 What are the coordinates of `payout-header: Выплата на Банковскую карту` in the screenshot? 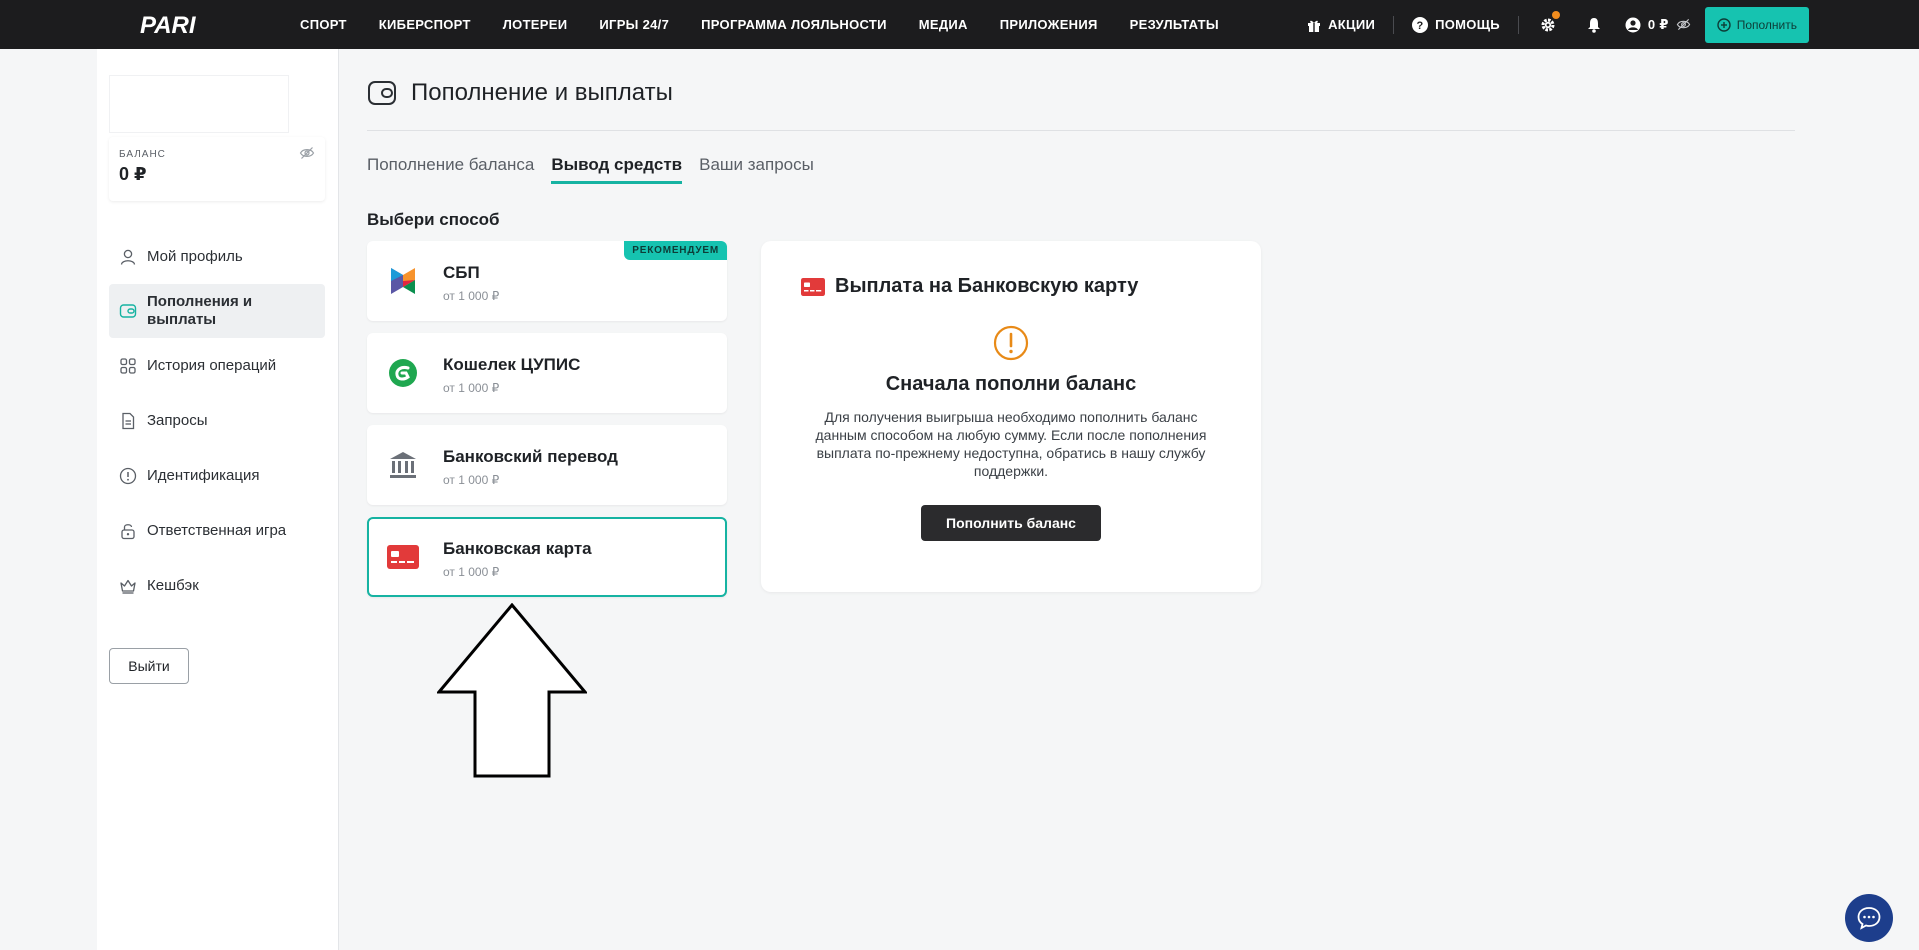 It's located at (969, 286).